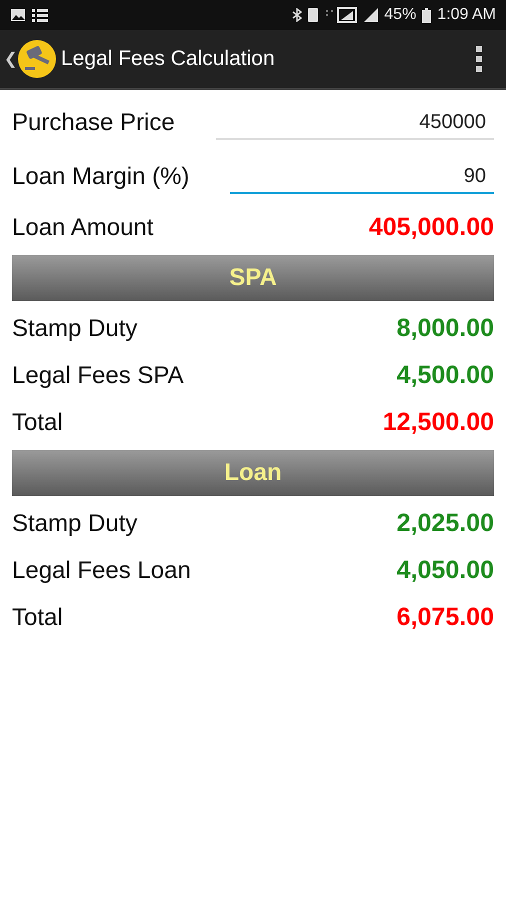 The height and width of the screenshot is (900, 506). Describe the element at coordinates (431, 227) in the screenshot. I see `result-value: 405,000.00` at that location.